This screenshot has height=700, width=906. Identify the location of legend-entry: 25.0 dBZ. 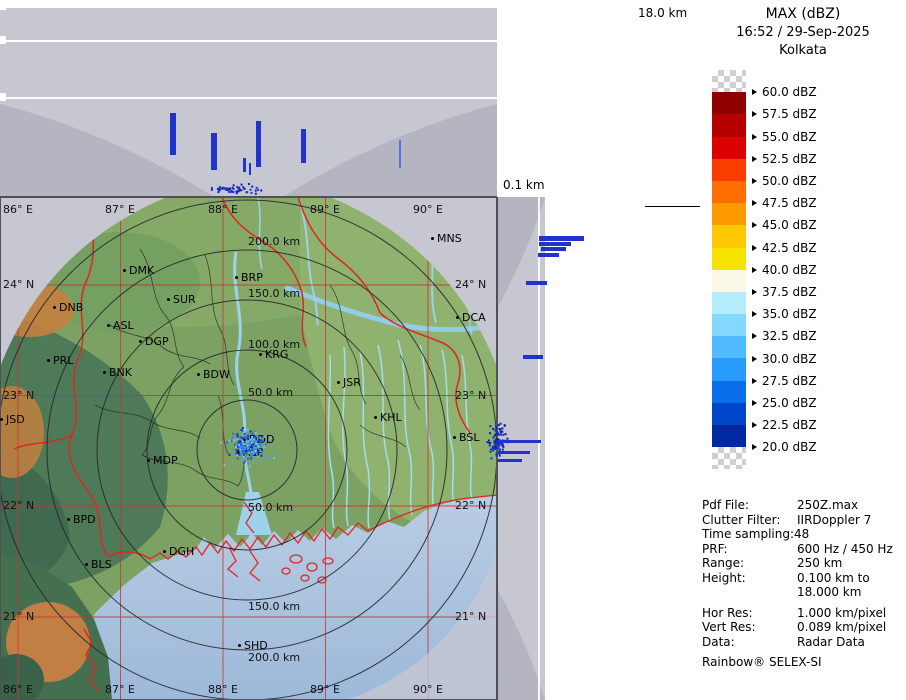
(784, 403).